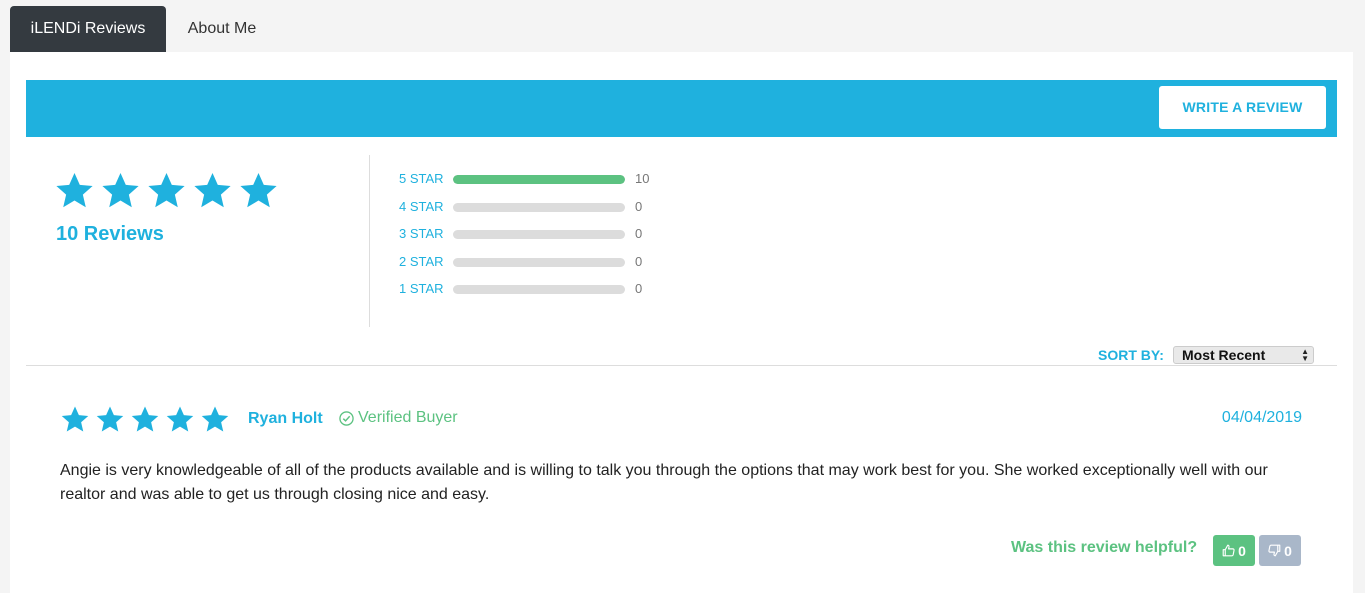 This screenshot has height=593, width=1365. Describe the element at coordinates (681, 365) in the screenshot. I see `section-divider` at that location.